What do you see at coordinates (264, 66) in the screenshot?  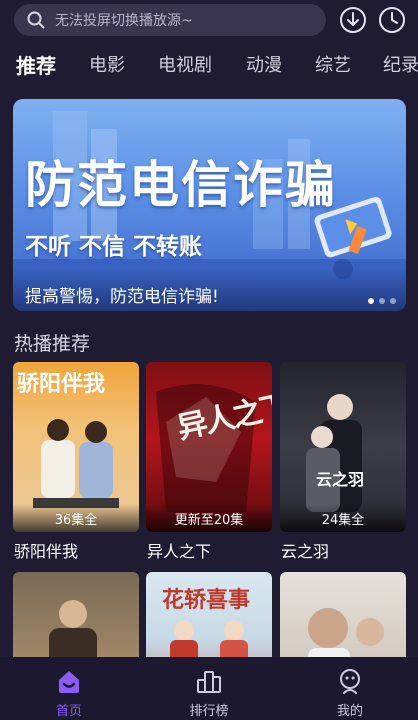 I see `tab-anime: 动漫` at bounding box center [264, 66].